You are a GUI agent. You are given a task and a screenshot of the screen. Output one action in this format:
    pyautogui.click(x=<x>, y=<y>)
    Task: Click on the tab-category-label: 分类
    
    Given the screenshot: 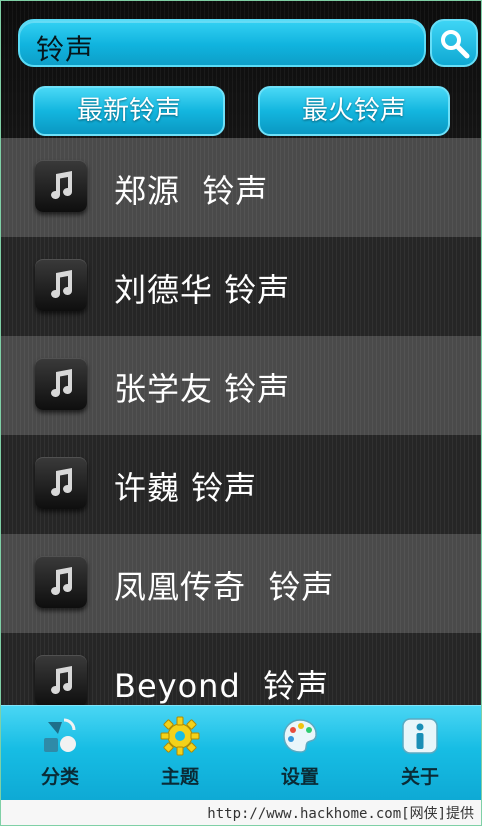 What is the action you would take?
    pyautogui.click(x=59, y=777)
    